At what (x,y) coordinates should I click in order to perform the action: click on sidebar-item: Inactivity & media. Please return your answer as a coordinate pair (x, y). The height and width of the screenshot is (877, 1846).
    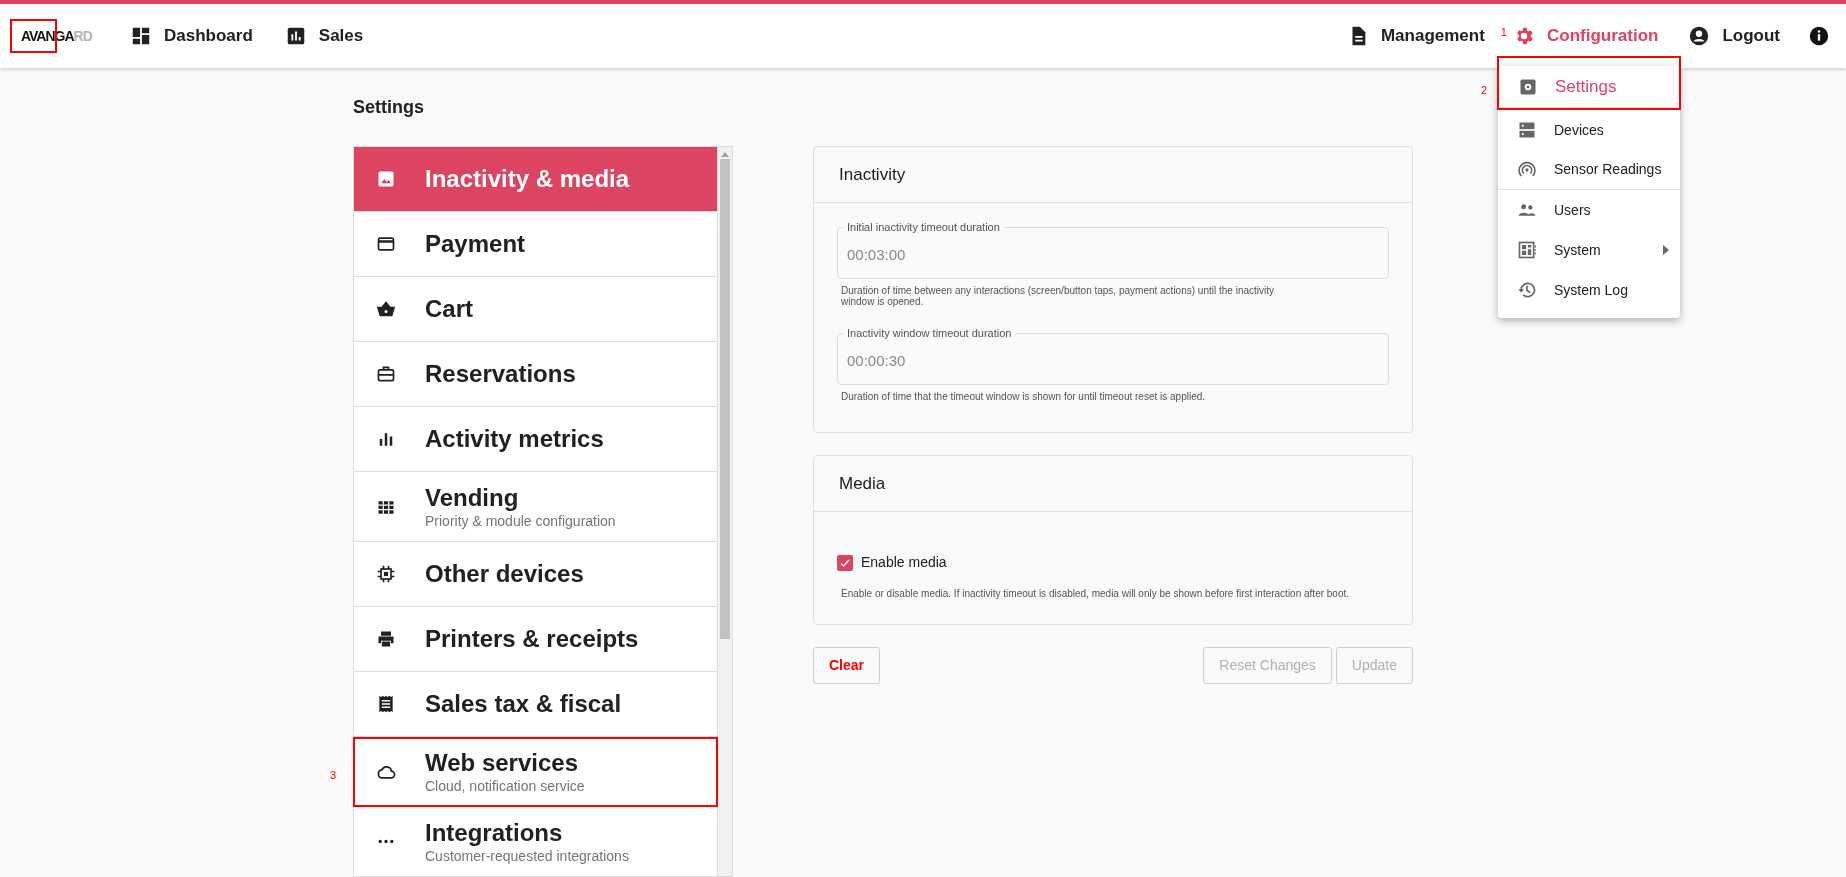
    Looking at the image, I should click on (535, 179).